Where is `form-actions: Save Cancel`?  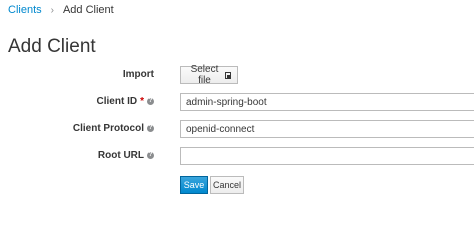 form-actions: Save Cancel is located at coordinates (237, 186).